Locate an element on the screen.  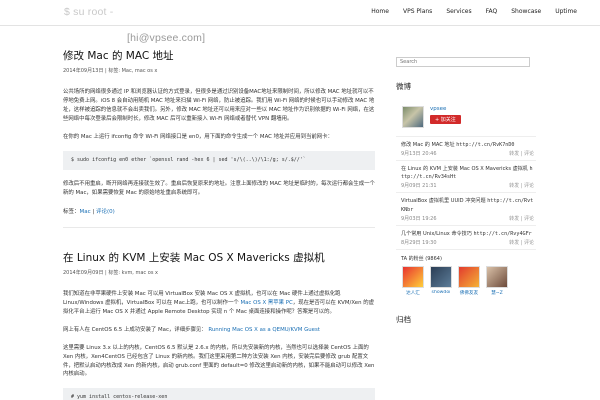
widget-title-archive: 归档 is located at coordinates (403, 319).